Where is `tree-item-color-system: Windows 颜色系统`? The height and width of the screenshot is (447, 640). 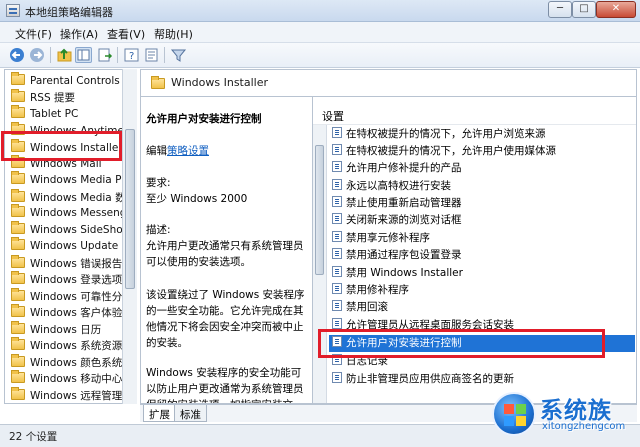 tree-item-color-system: Windows 颜色系统 is located at coordinates (66, 362).